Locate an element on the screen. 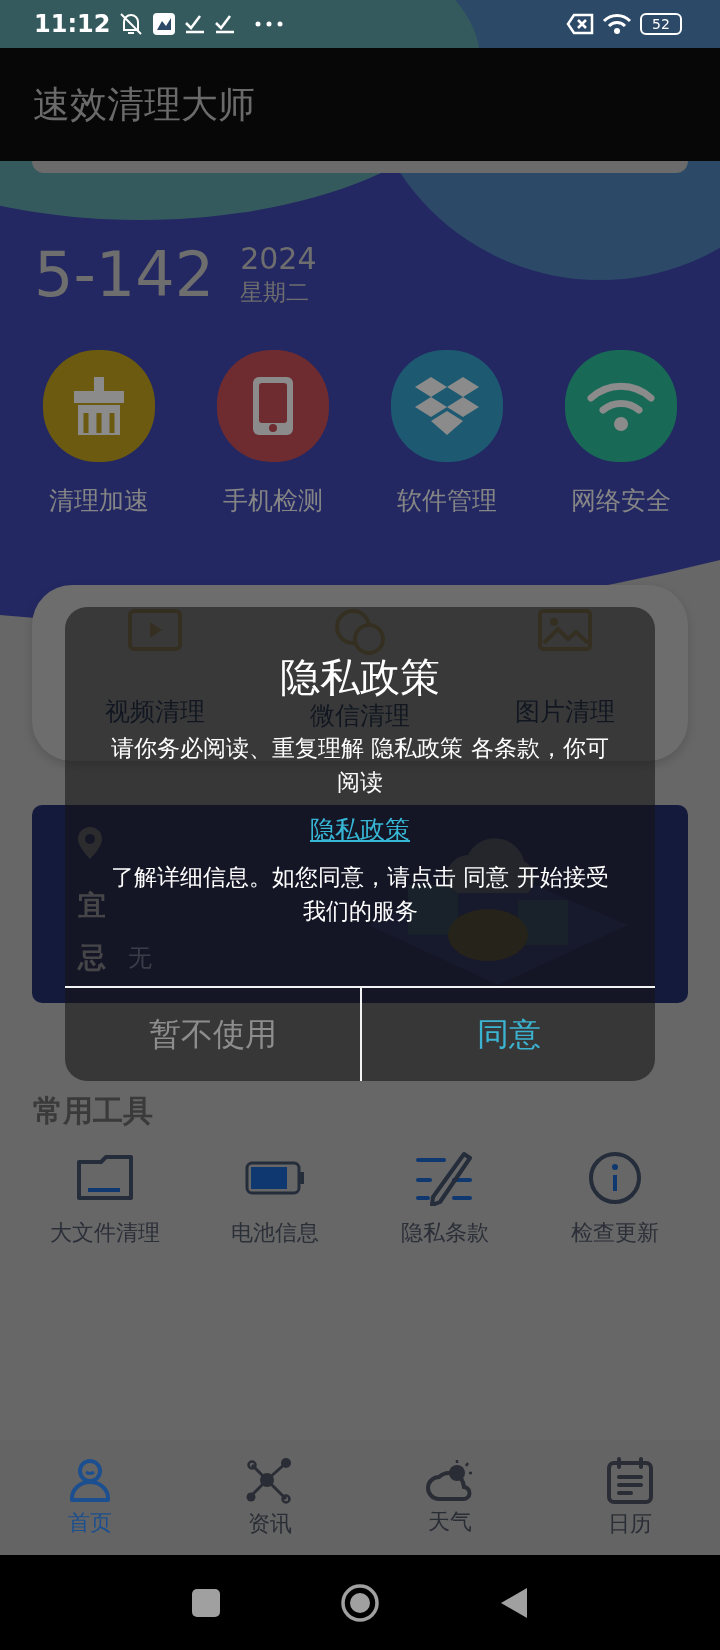  dialog-message: 请你务必阅读、重复理解 隐私政策 各条款，你可阅读 is located at coordinates (360, 765).